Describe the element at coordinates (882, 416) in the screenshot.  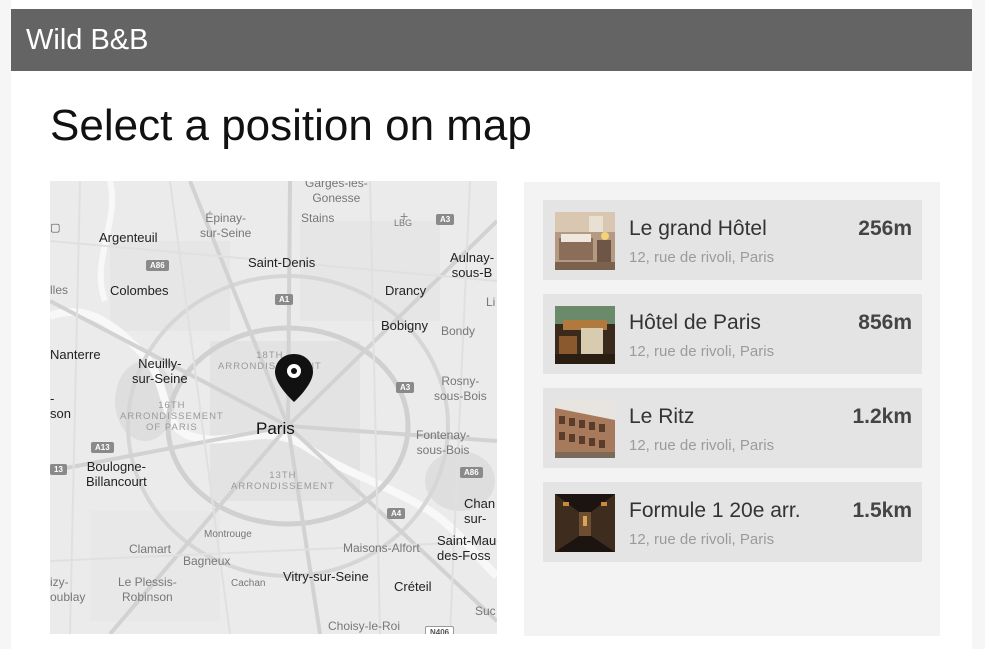
I see `hotel-distance: 1.2km` at that location.